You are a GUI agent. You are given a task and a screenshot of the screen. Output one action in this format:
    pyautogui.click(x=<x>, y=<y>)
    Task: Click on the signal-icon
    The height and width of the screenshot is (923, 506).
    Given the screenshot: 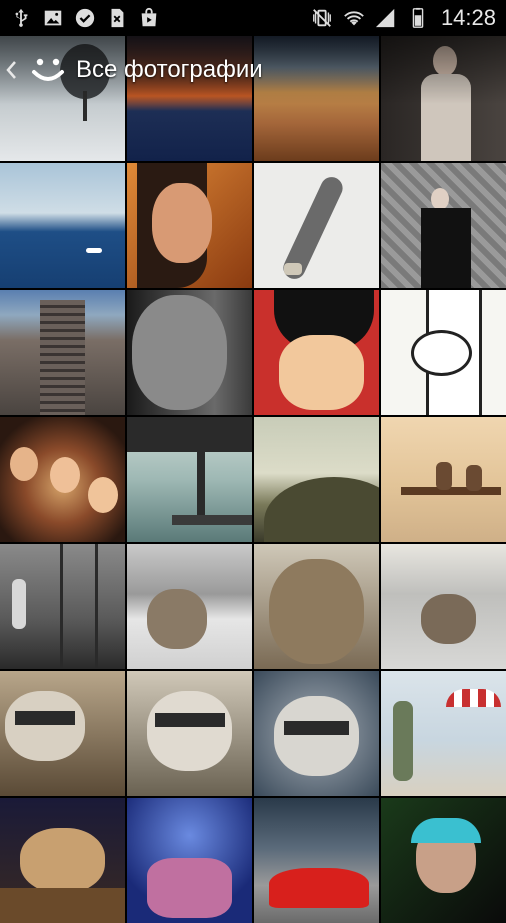 What is the action you would take?
    pyautogui.click(x=386, y=18)
    